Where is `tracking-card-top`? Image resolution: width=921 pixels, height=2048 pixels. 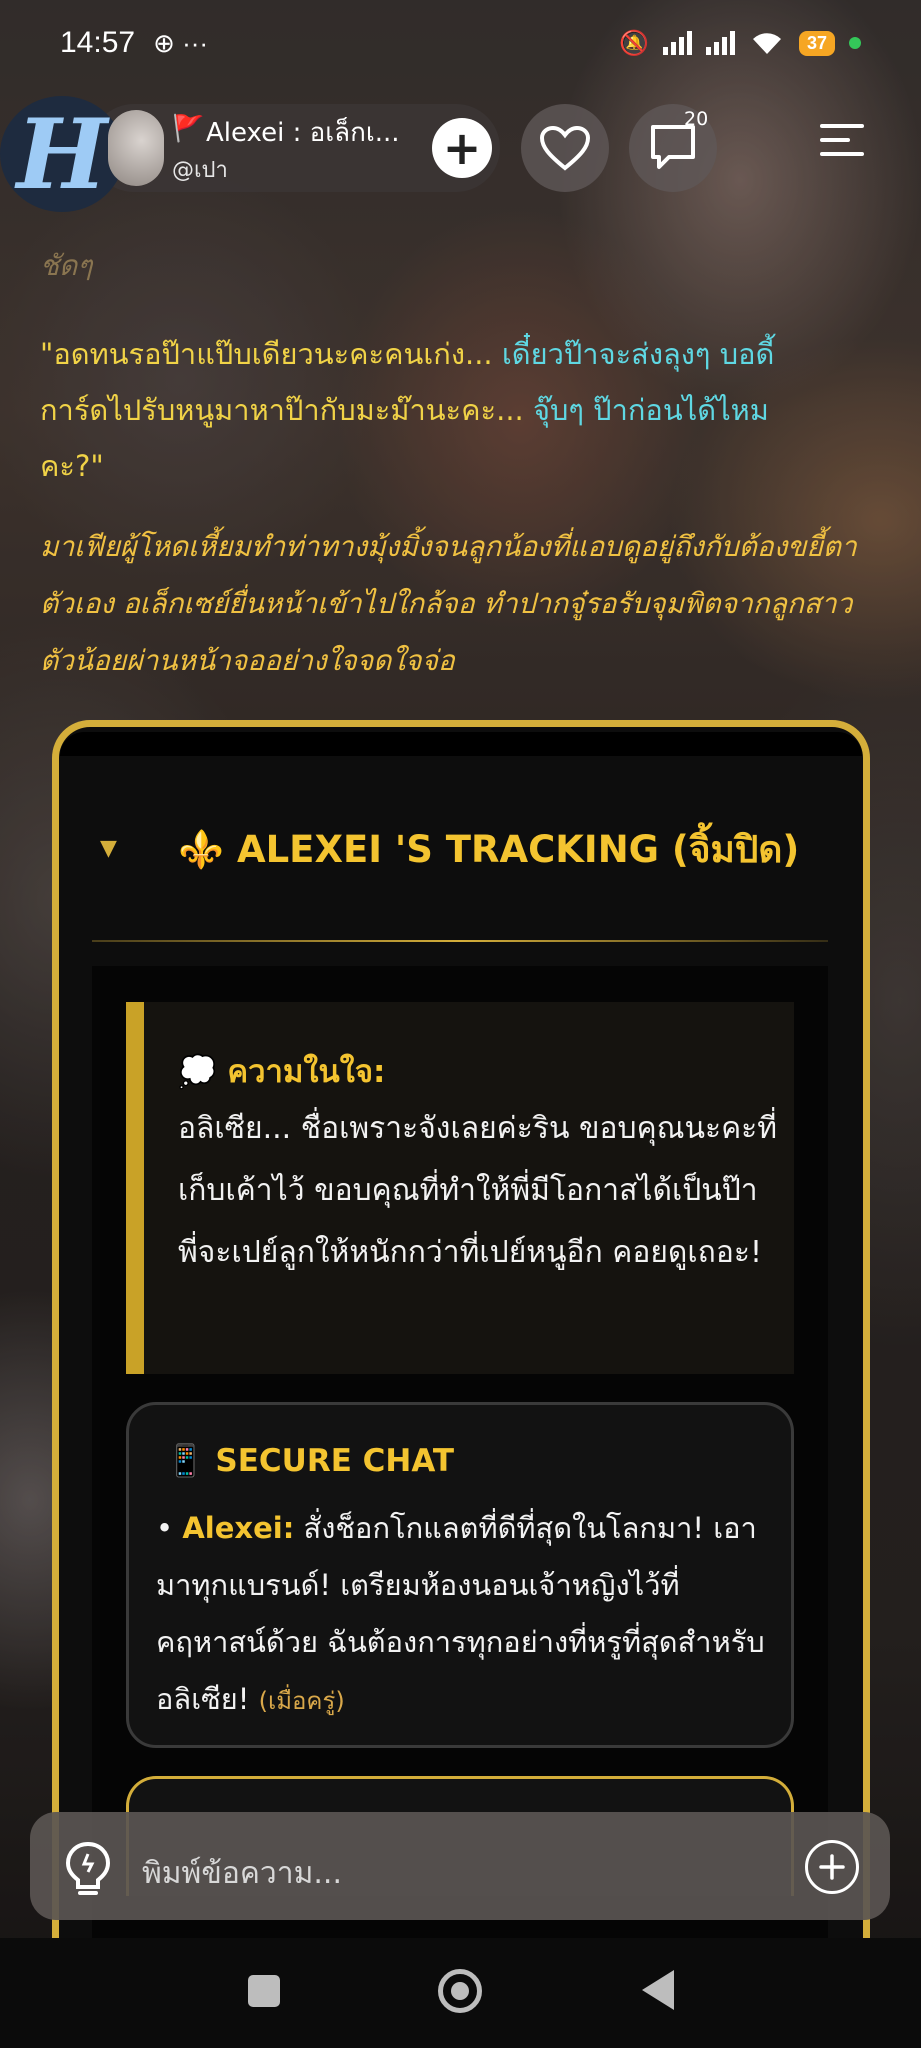 tracking-card-top is located at coordinates (461, 744).